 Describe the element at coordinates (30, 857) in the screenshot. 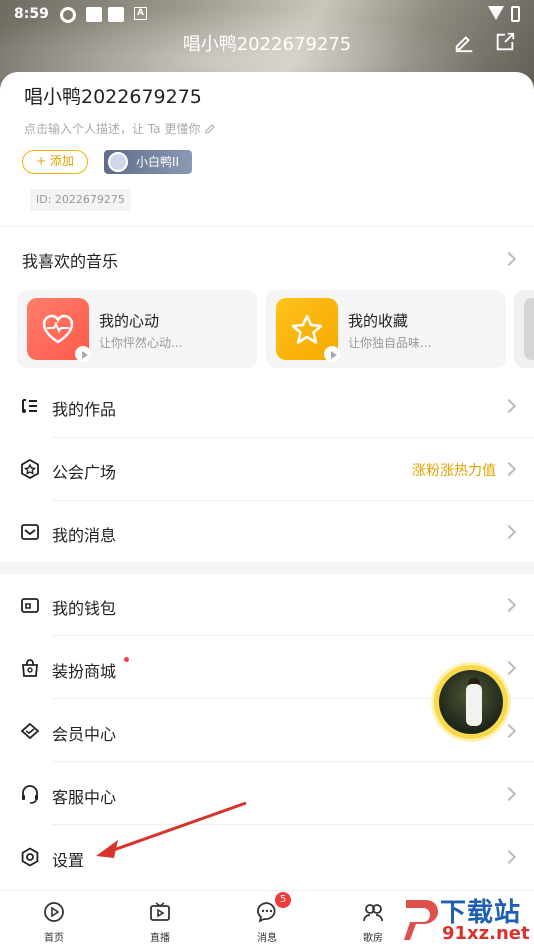

I see `settings-gear-icon` at that location.